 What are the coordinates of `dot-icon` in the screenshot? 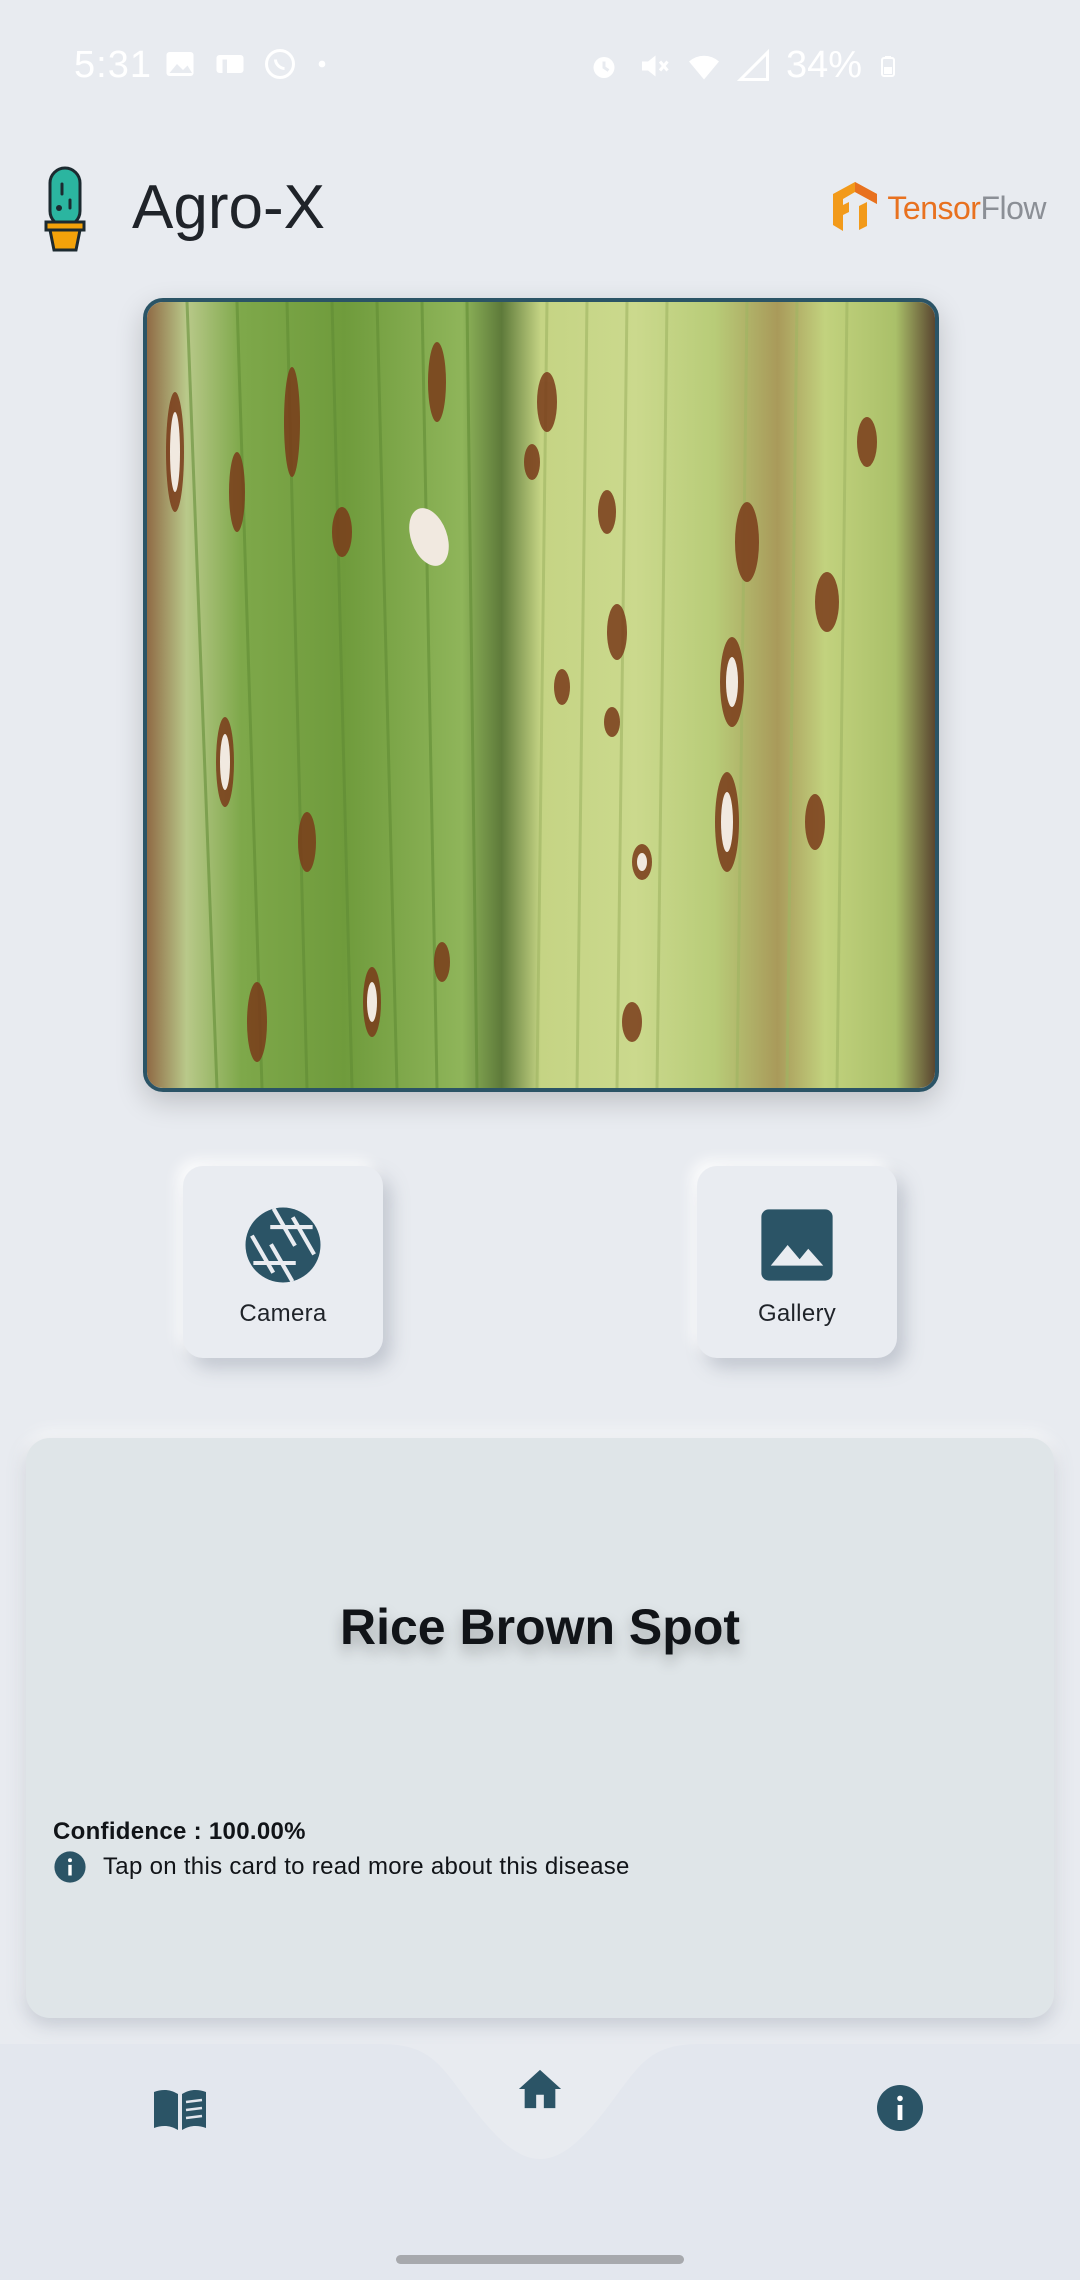 It's located at (322, 64).